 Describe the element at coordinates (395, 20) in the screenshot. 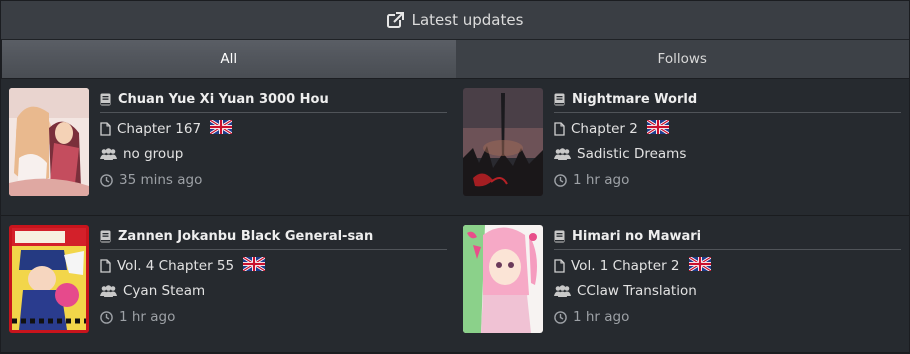

I see `external-link-icon` at that location.